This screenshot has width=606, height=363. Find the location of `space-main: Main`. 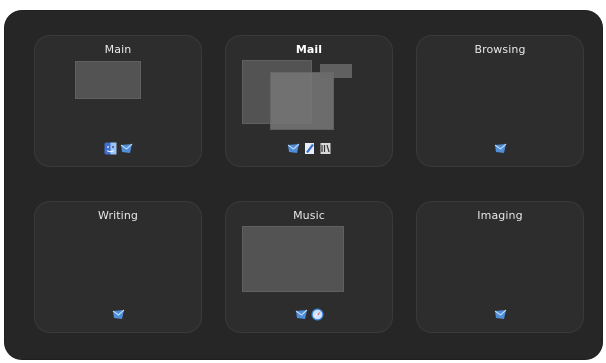

space-main: Main is located at coordinates (118, 101).